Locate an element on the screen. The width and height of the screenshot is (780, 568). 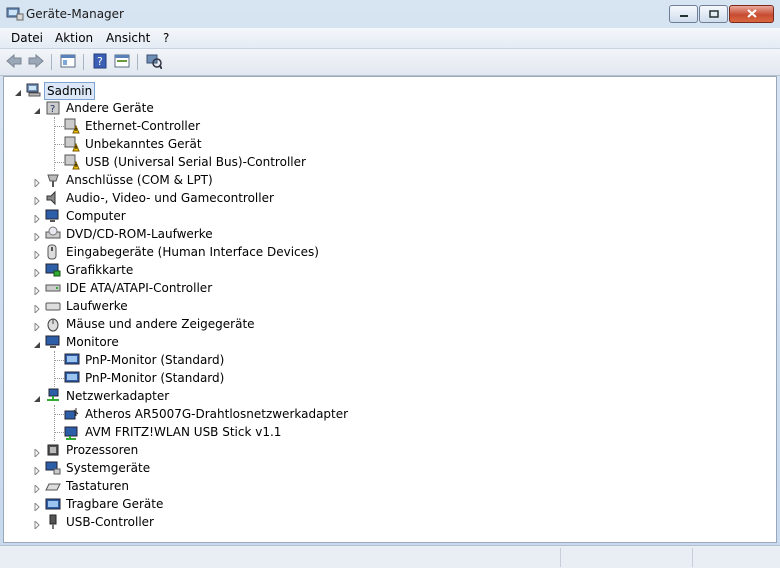
maximize-icon is located at coordinates (713, 14).